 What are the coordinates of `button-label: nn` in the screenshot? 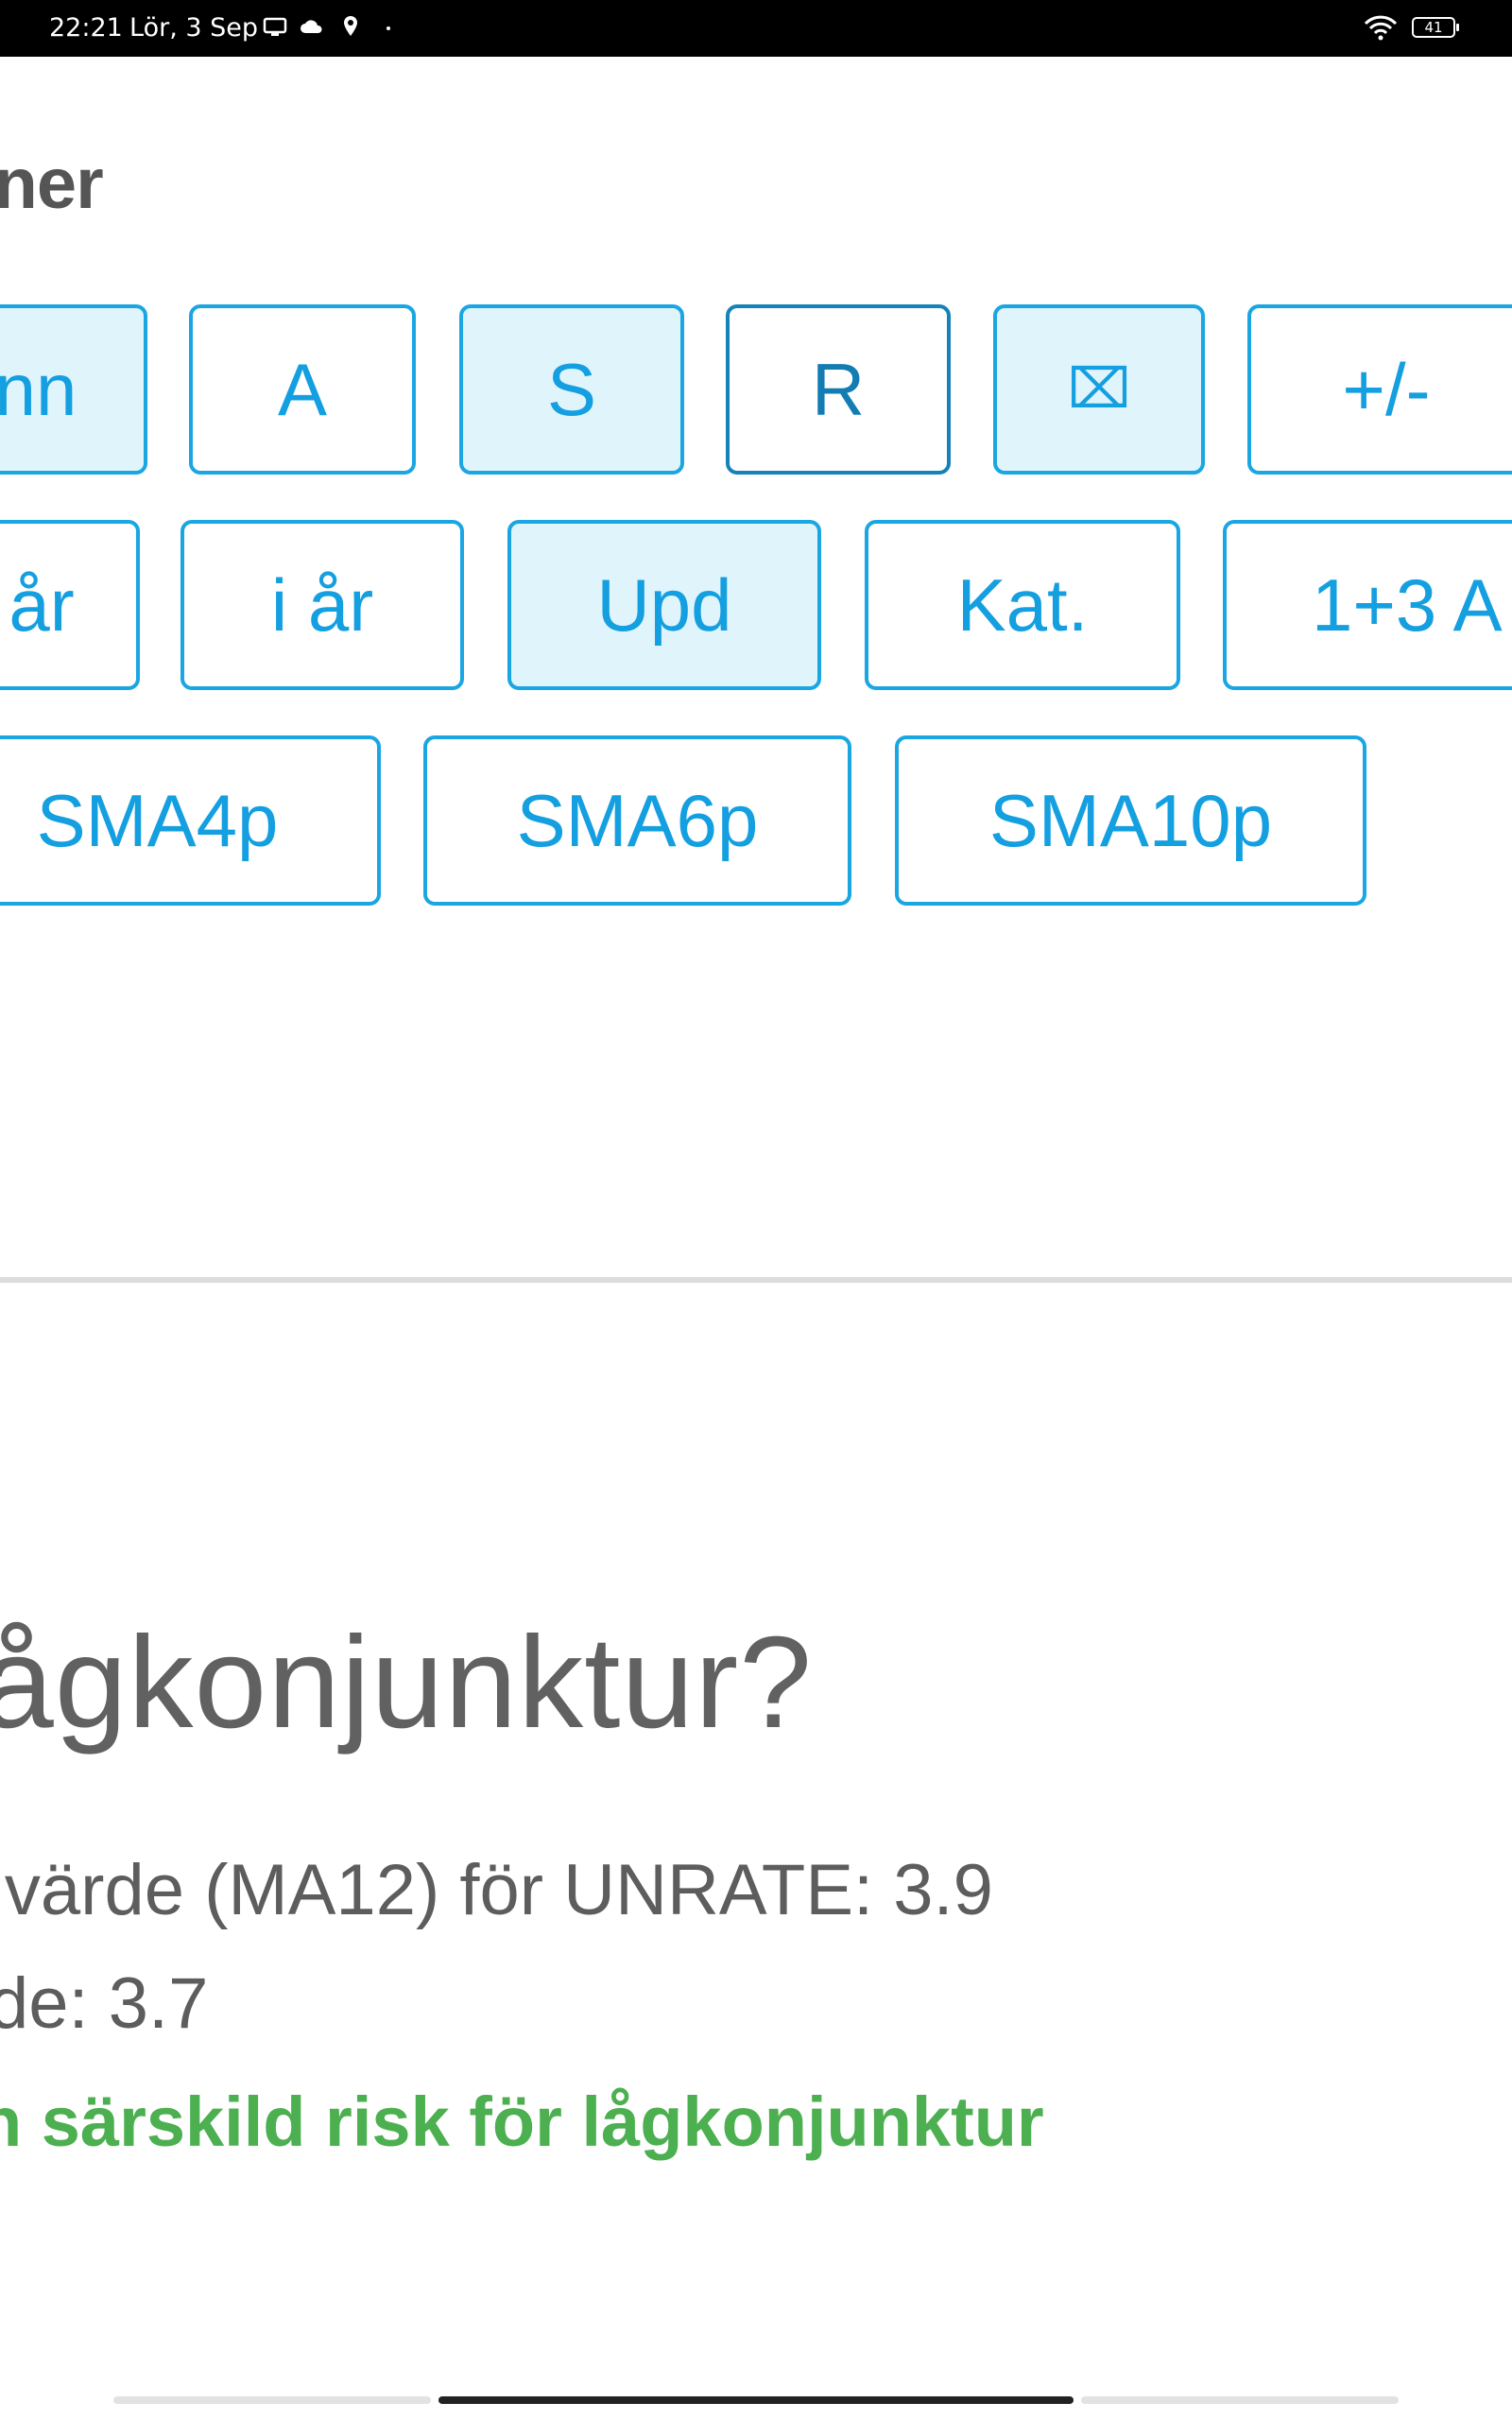 It's located at (38, 389).